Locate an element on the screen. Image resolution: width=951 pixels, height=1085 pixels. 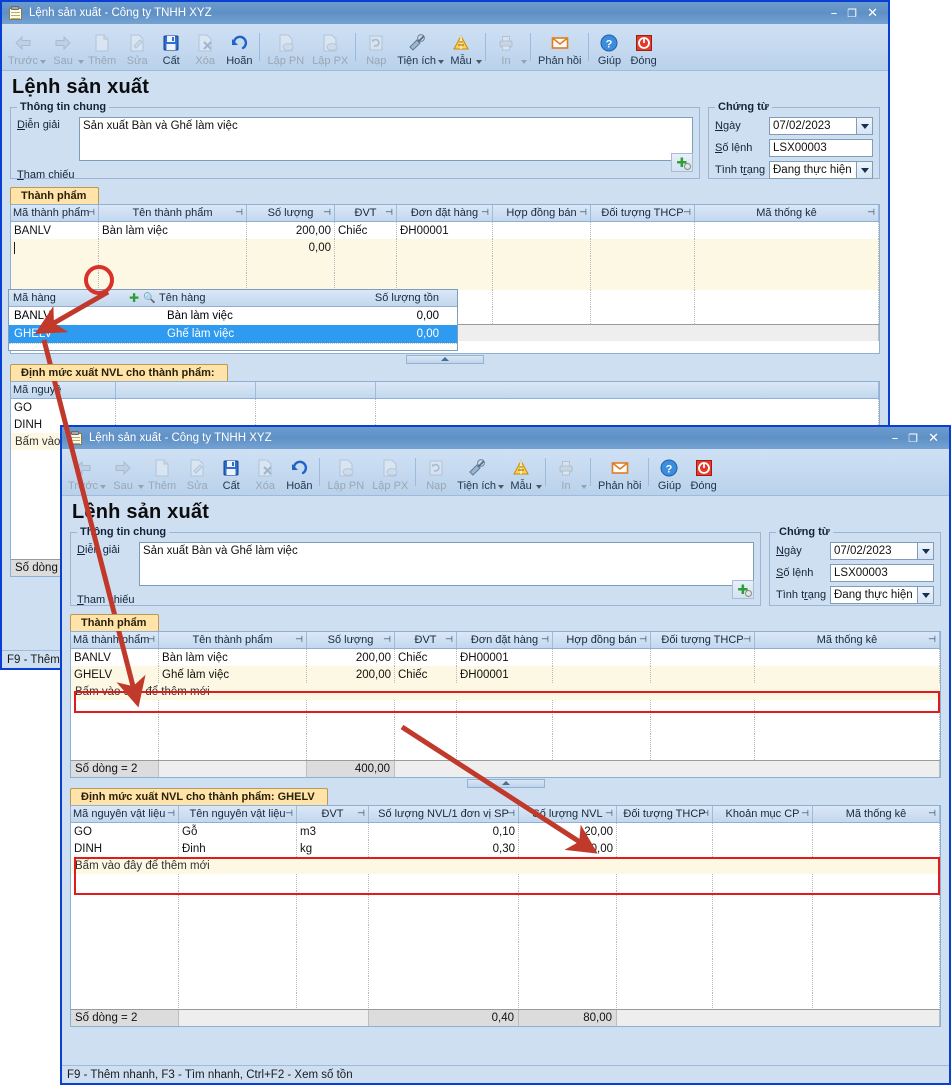
cell: Ghế làm việc is located at coordinates (233, 674).